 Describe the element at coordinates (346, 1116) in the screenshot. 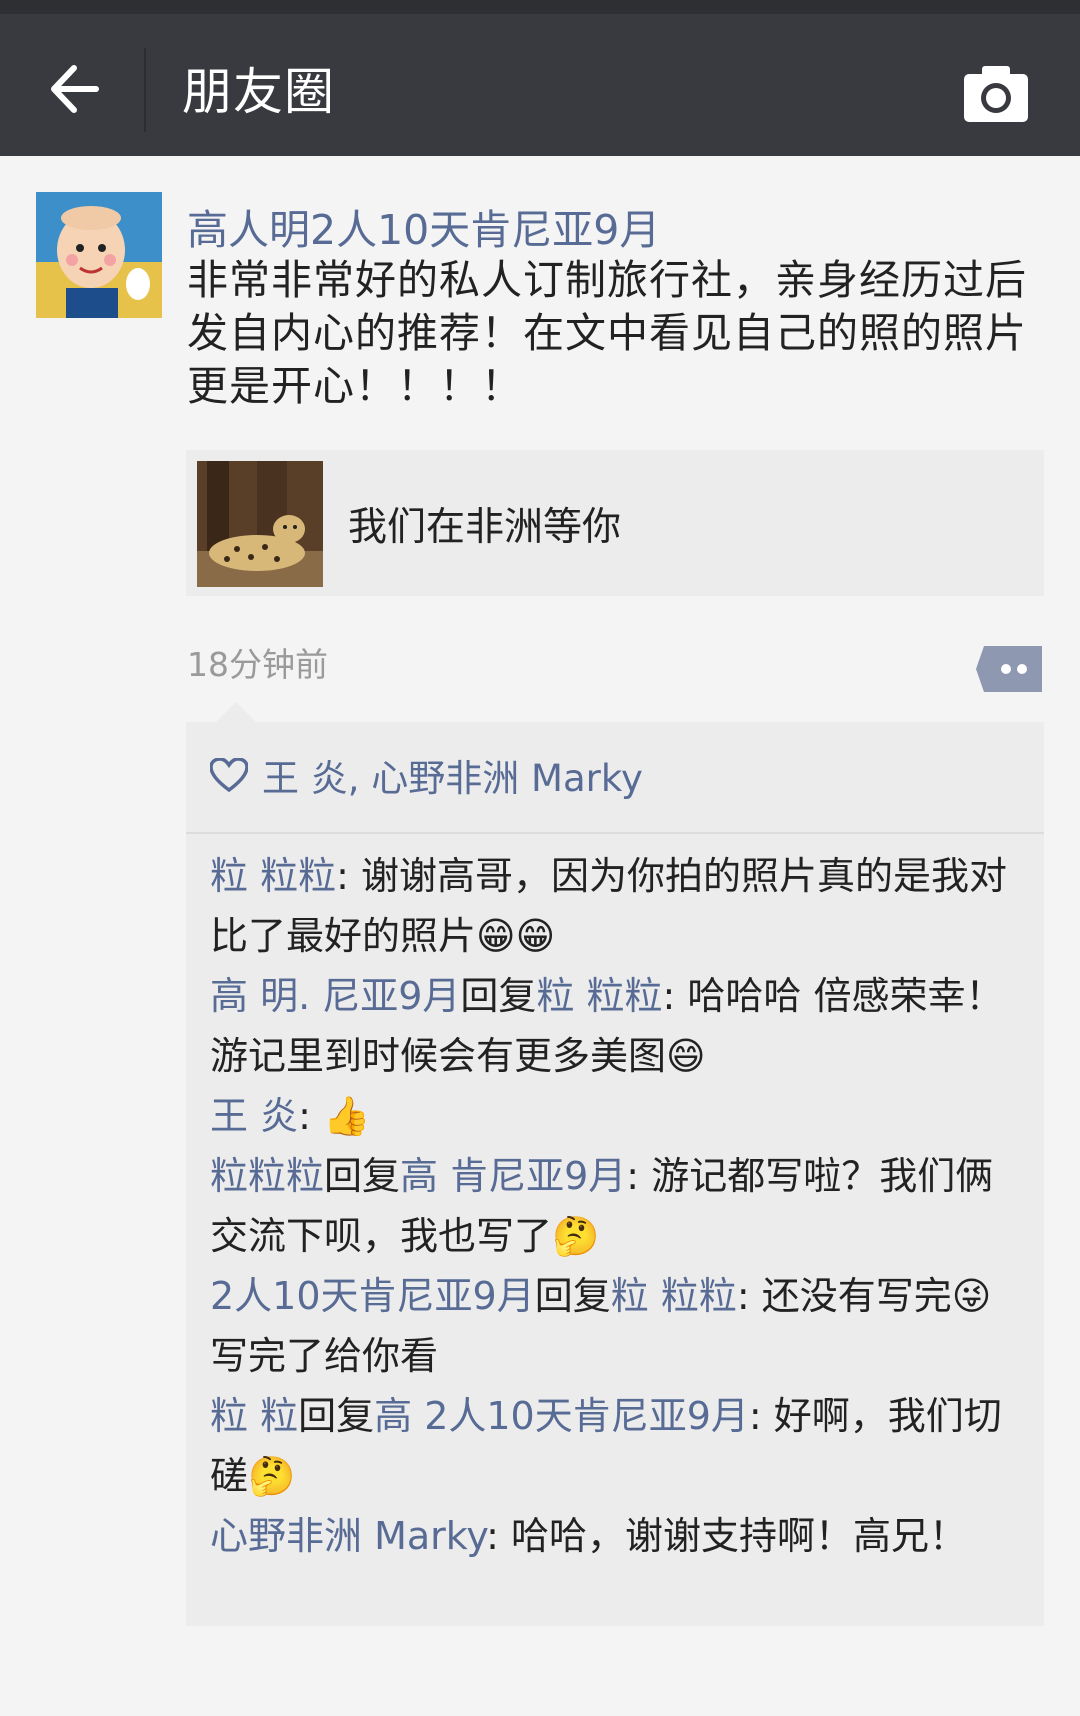

I see `comment-emoji: 👍` at that location.